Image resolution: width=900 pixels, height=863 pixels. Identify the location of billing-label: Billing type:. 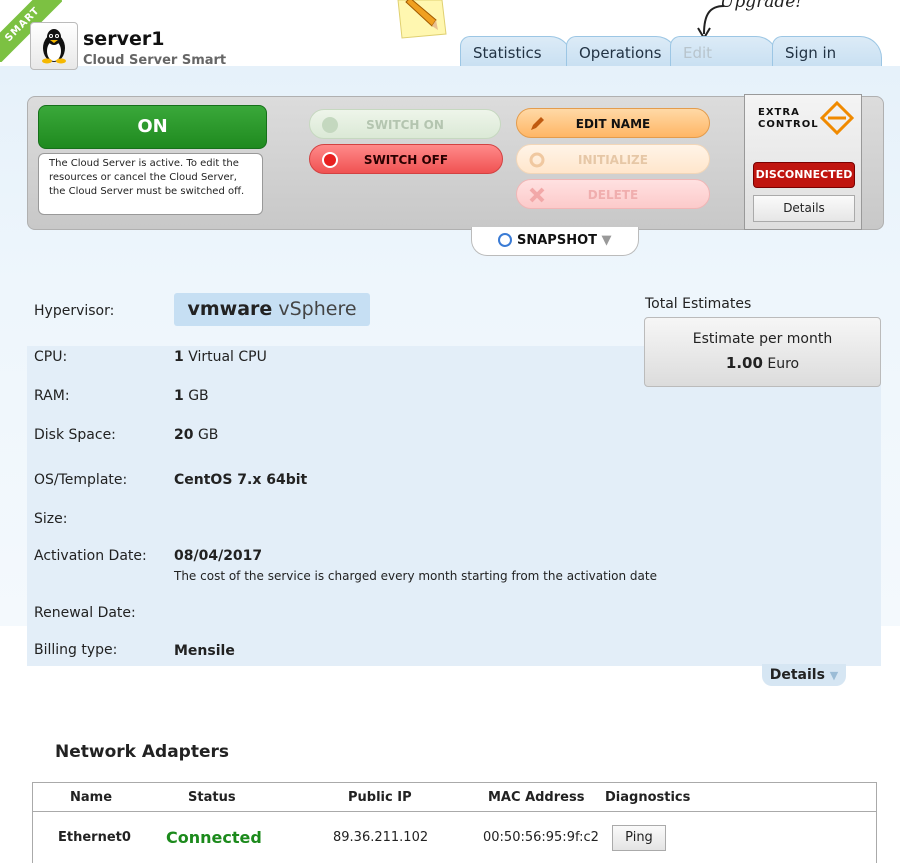
(76, 650).